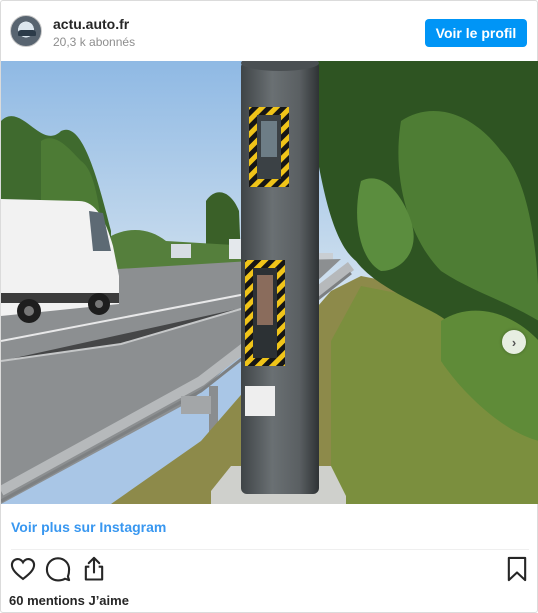 This screenshot has height=613, width=538. I want to click on divider, so click(270, 549).